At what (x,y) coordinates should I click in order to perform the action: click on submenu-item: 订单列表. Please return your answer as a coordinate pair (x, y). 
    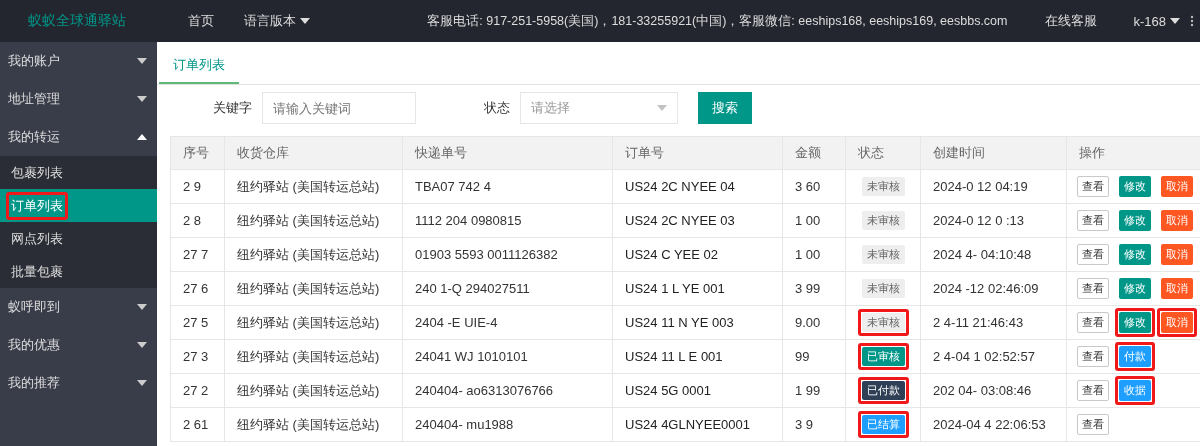
    Looking at the image, I should click on (78, 205).